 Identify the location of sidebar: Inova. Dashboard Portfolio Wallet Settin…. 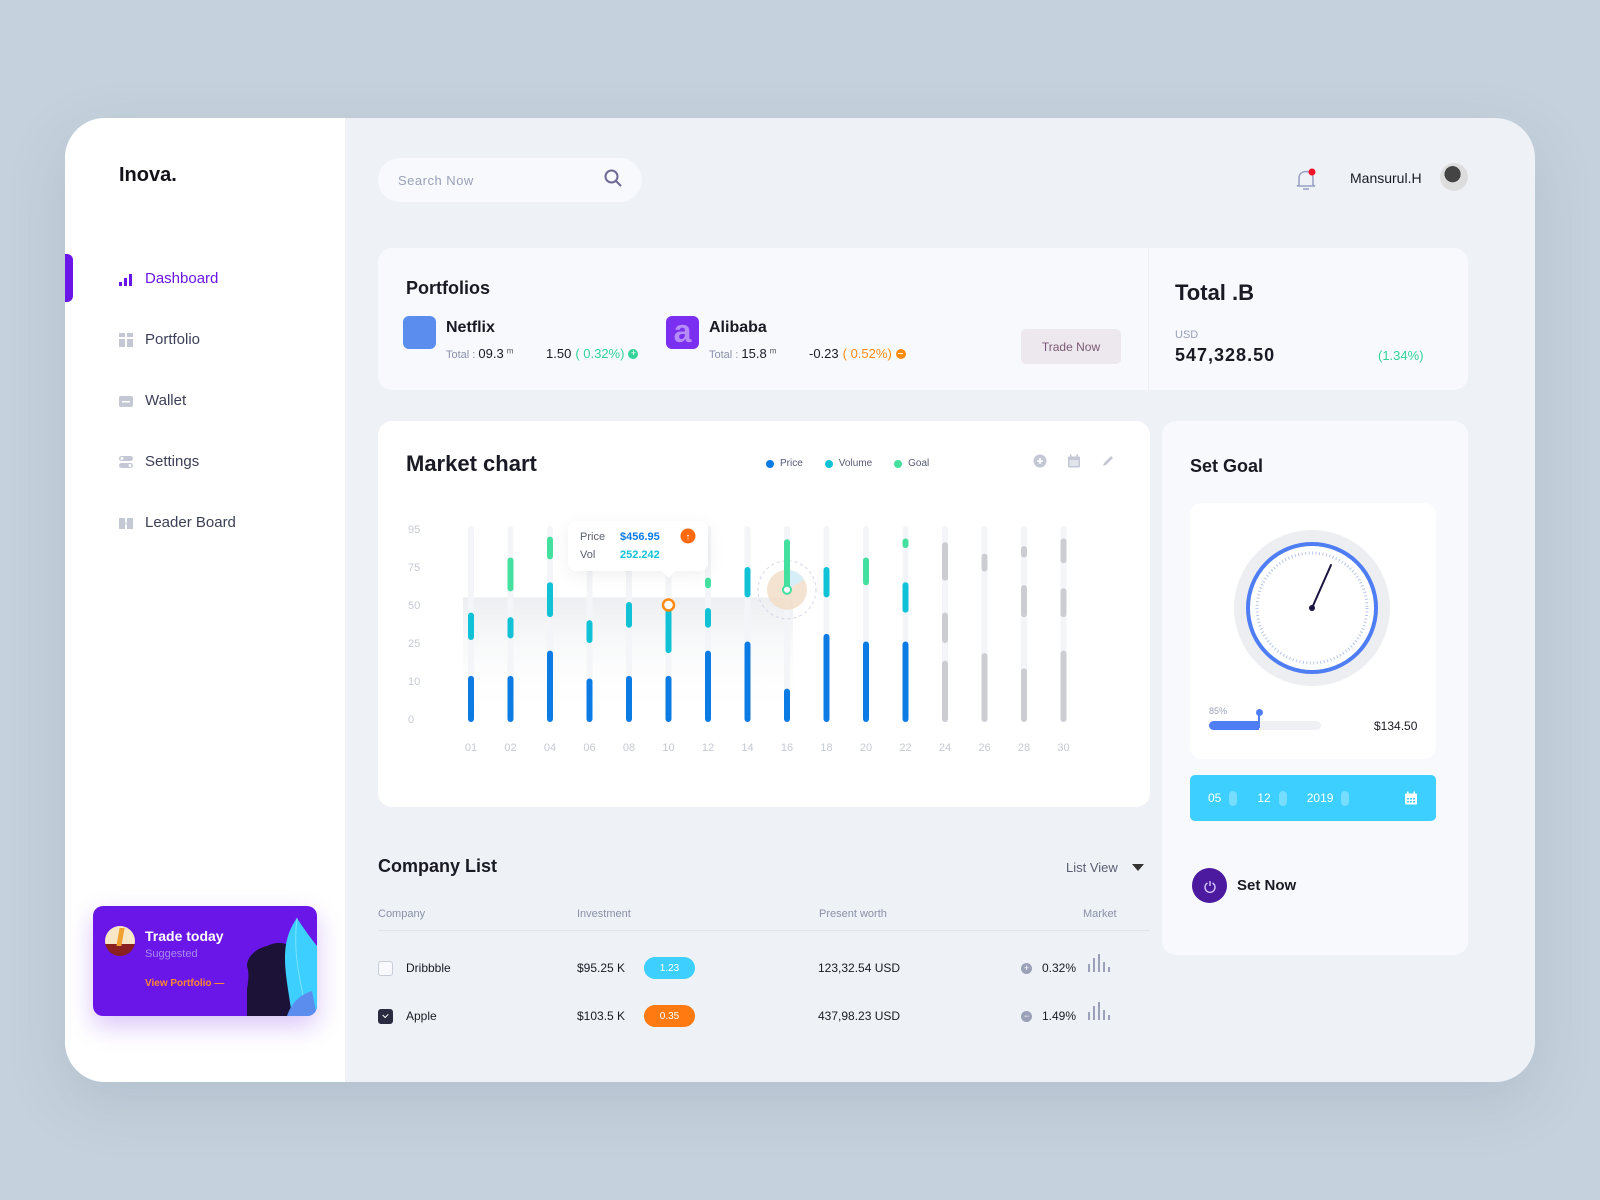
(205, 600).